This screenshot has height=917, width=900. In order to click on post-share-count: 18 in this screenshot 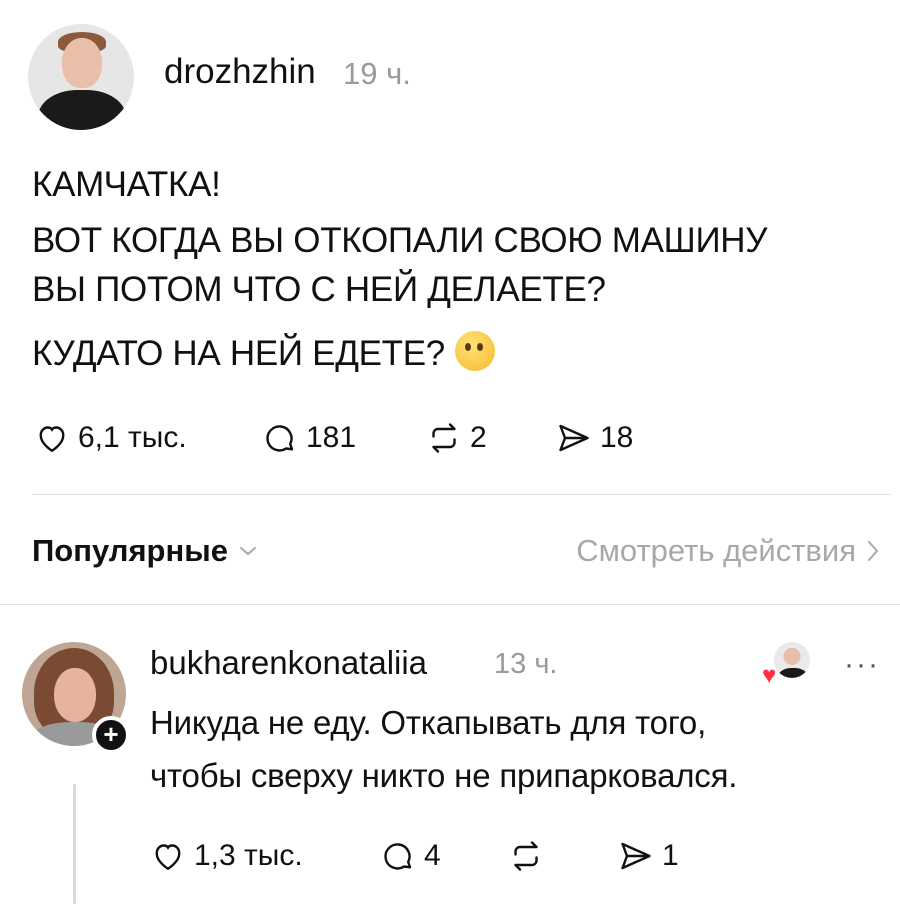, I will do `click(617, 437)`.